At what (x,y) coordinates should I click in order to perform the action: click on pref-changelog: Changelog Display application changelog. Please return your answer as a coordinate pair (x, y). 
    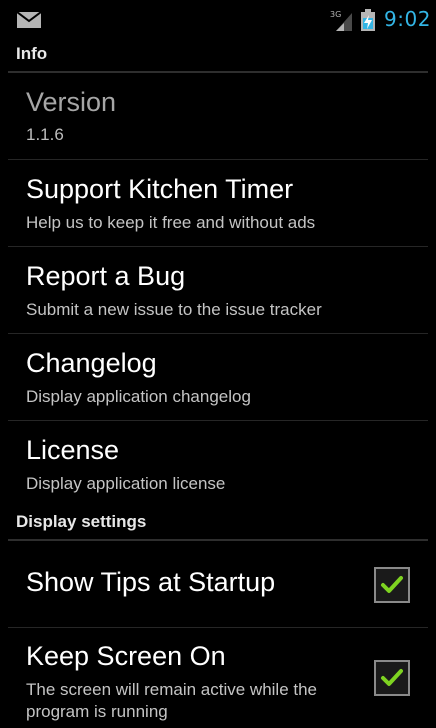
    Looking at the image, I should click on (218, 377).